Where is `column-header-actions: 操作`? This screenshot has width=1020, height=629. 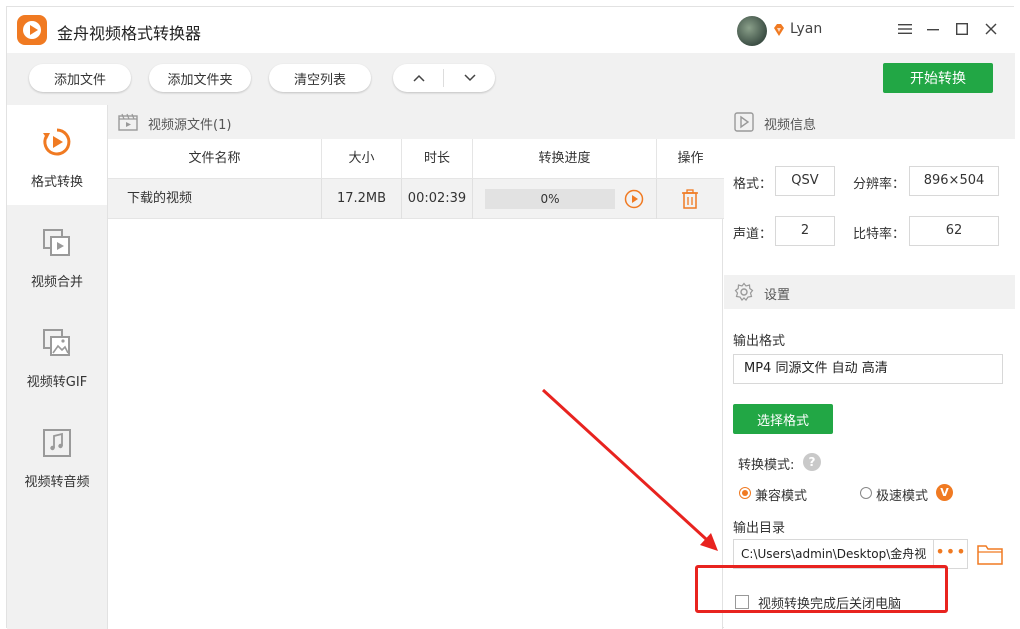 column-header-actions: 操作 is located at coordinates (690, 158).